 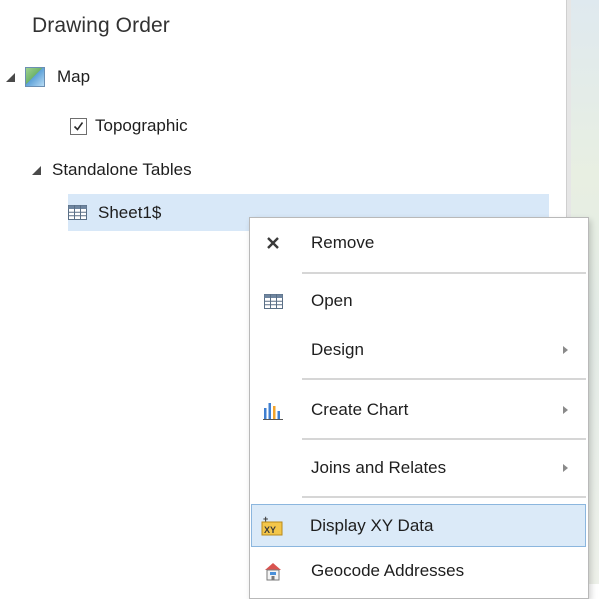 I want to click on menu-item-remove-label: Remove, so click(x=343, y=242).